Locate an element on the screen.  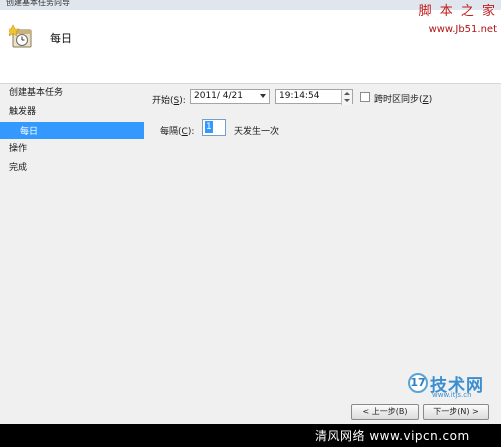
time-spinner is located at coordinates (346, 97).